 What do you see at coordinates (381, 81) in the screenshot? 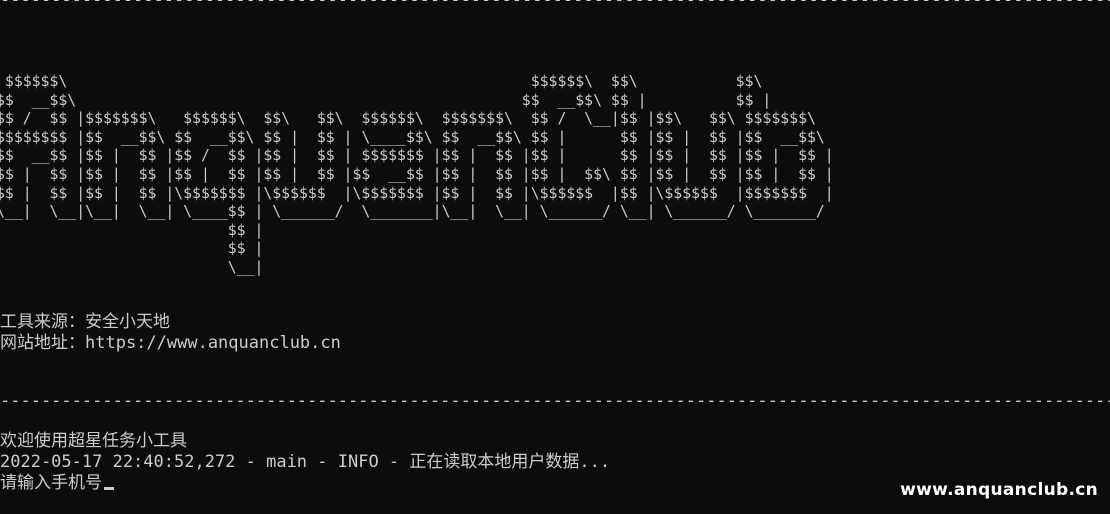
I see `banner-line: $$$$$$\ $$$$$$\ $$\ $$\` at bounding box center [381, 81].